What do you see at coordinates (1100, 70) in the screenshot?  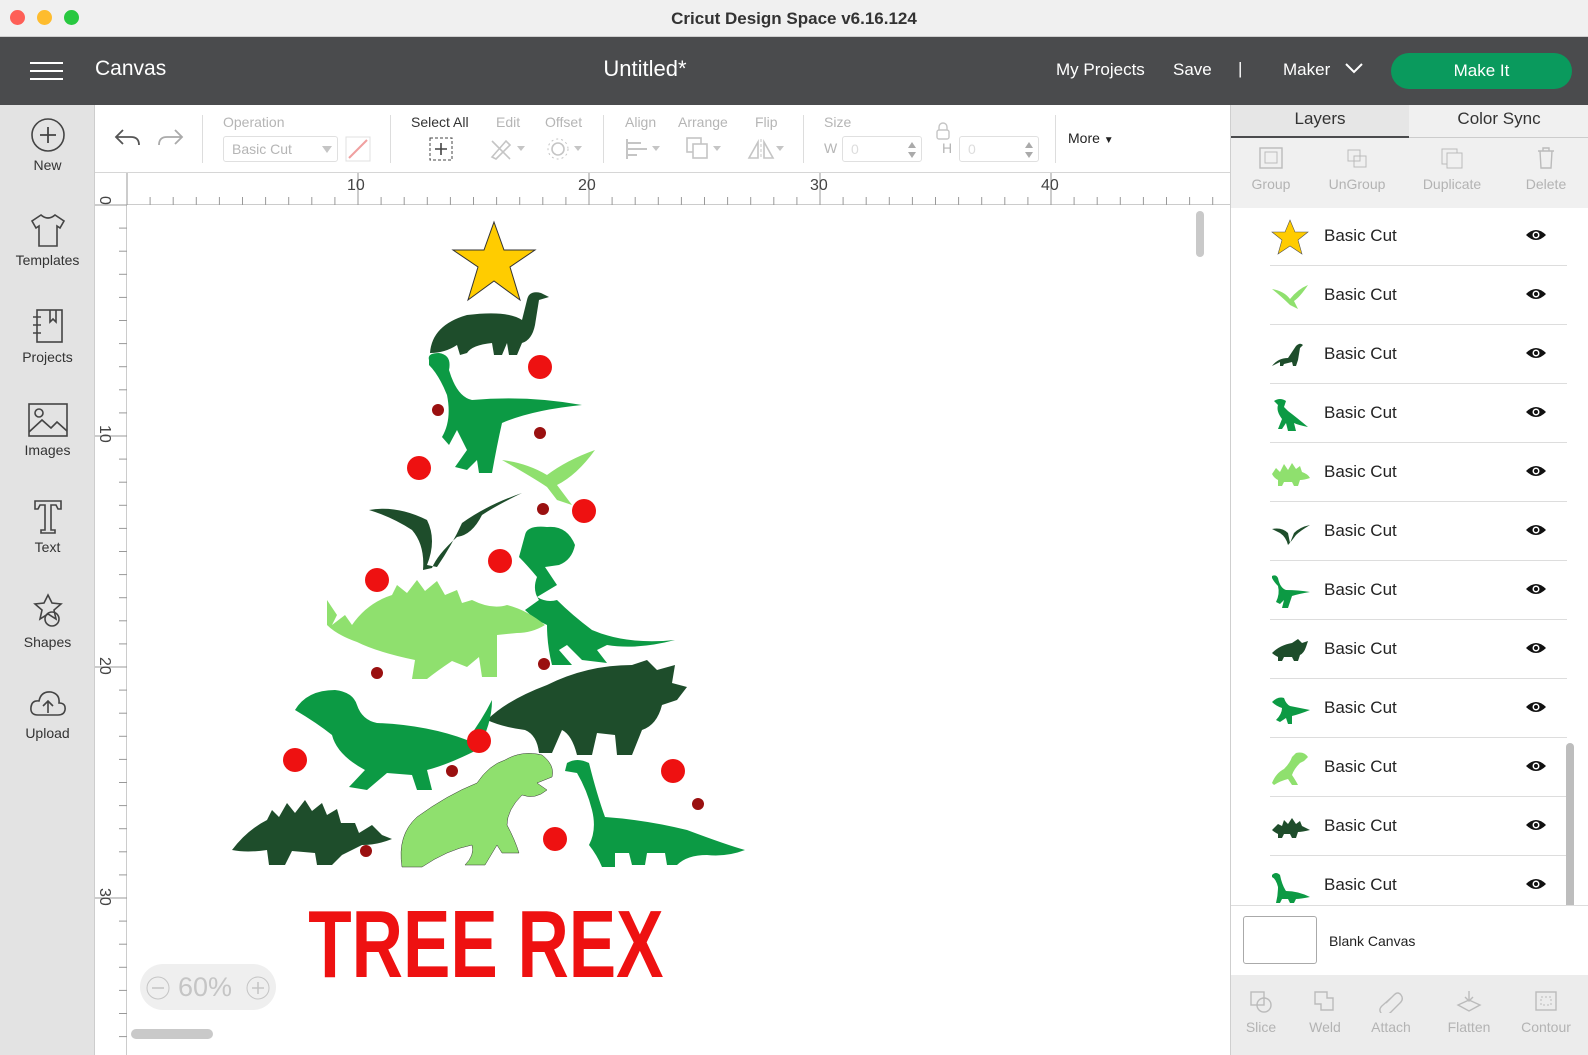 I see `my-projects-link: My Projects` at bounding box center [1100, 70].